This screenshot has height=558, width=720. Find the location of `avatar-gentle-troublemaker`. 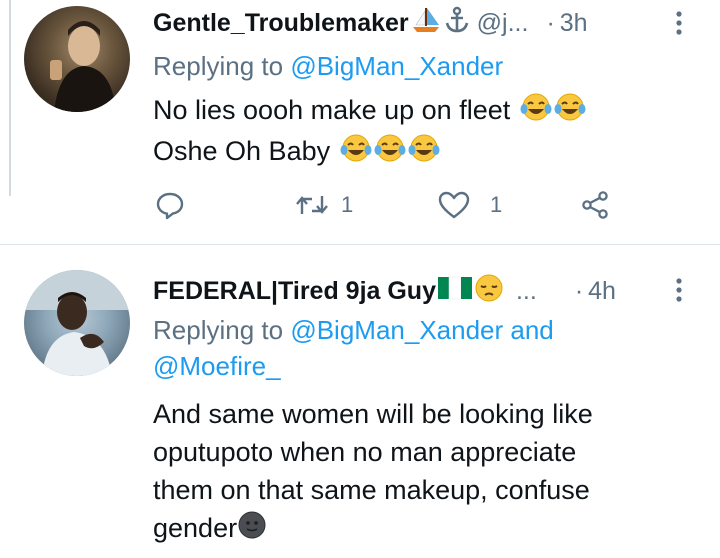

avatar-gentle-troublemaker is located at coordinates (77, 59).